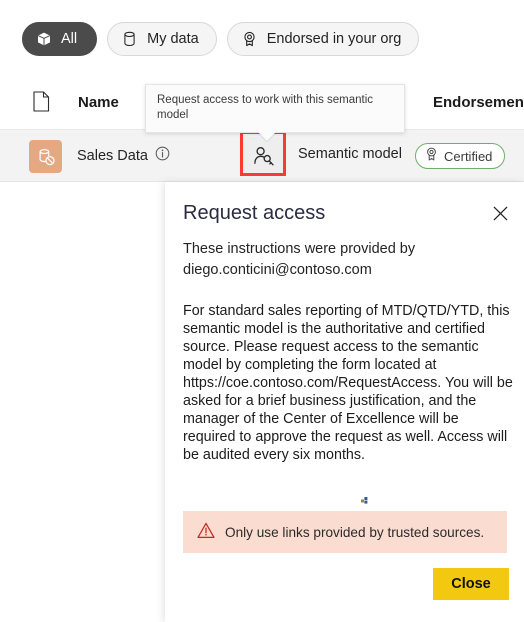 The height and width of the screenshot is (622, 524). I want to click on row-name-cell: Sales Data, so click(123, 155).